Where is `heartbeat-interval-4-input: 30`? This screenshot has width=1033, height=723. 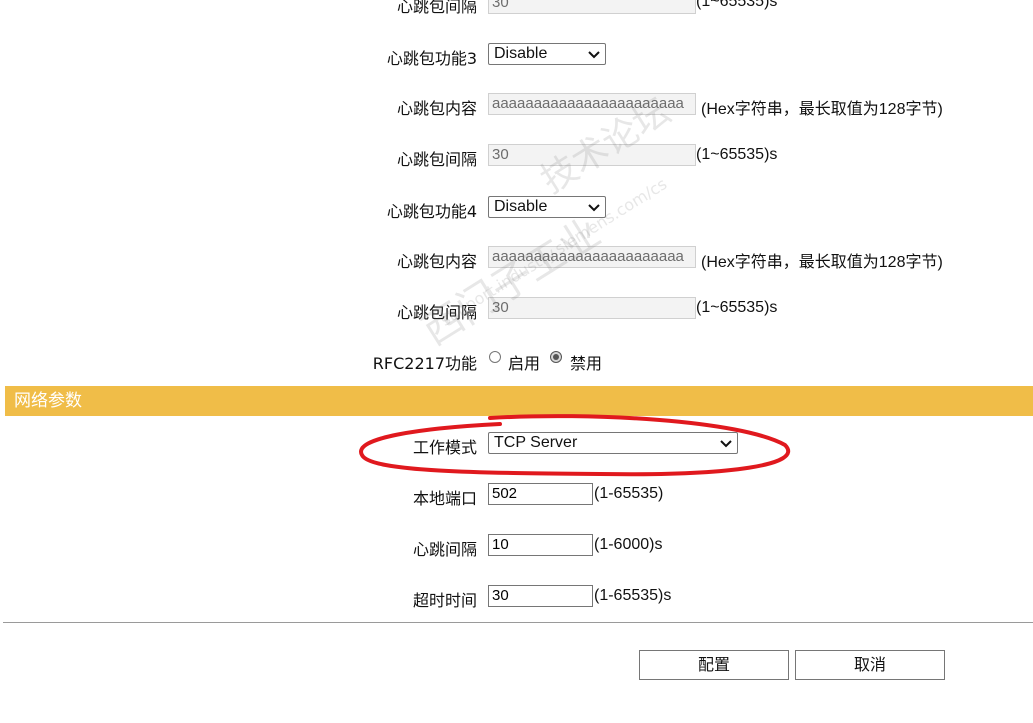 heartbeat-interval-4-input: 30 is located at coordinates (592, 308).